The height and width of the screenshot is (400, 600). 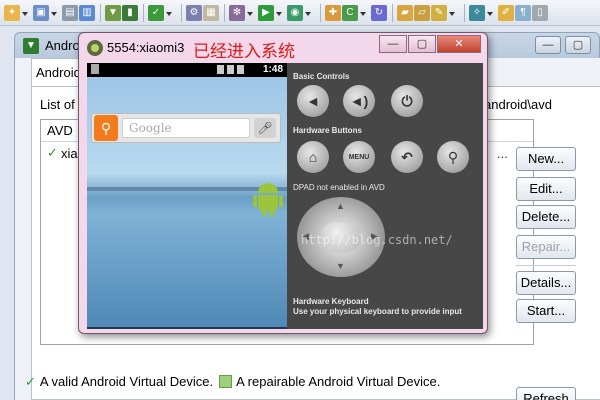 What do you see at coordinates (126, 381) in the screenshot?
I see `legend-valid-text: A valid Android Virtual Device.` at bounding box center [126, 381].